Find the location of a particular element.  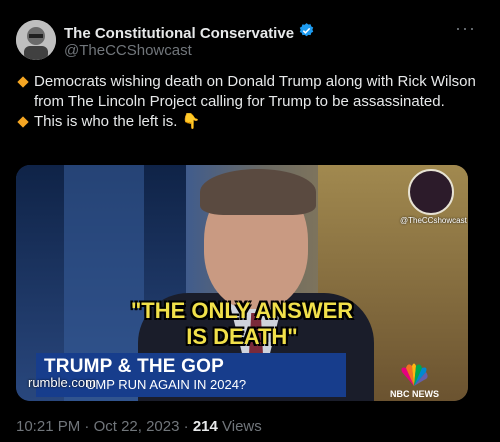

more-options-icon: ··· is located at coordinates (465, 28).